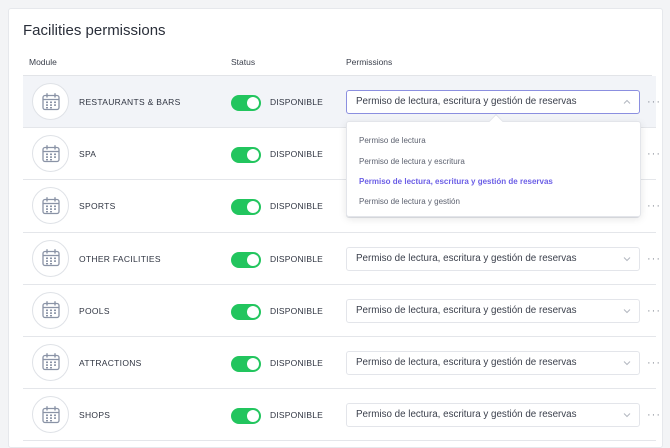 This screenshot has width=670, height=448. I want to click on module-name: SPORTS, so click(97, 206).